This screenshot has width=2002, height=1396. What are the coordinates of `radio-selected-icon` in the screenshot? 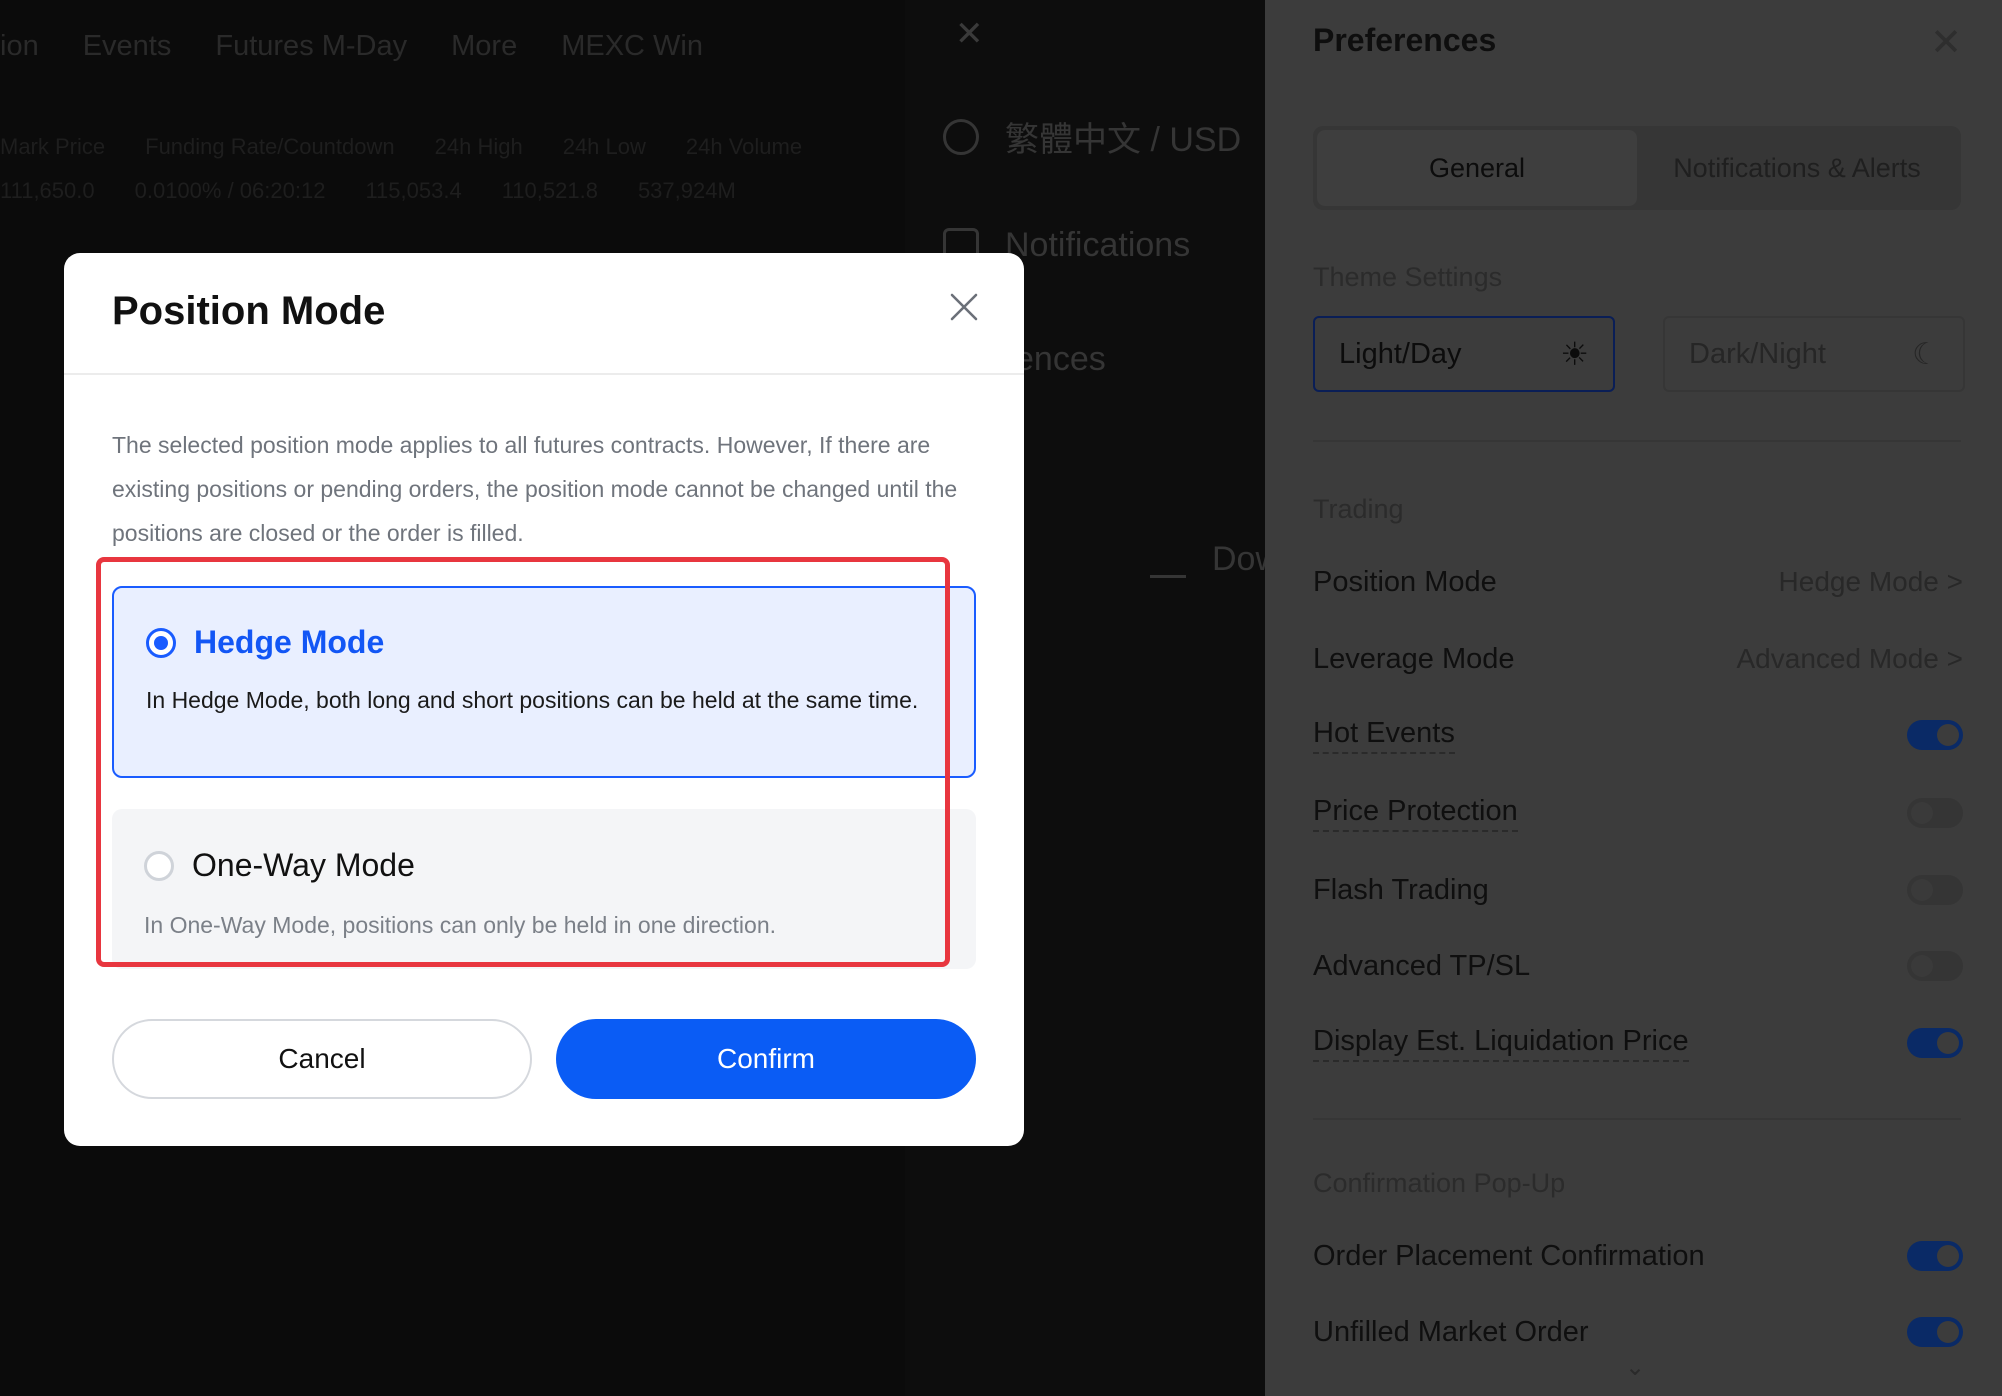 It's located at (161, 642).